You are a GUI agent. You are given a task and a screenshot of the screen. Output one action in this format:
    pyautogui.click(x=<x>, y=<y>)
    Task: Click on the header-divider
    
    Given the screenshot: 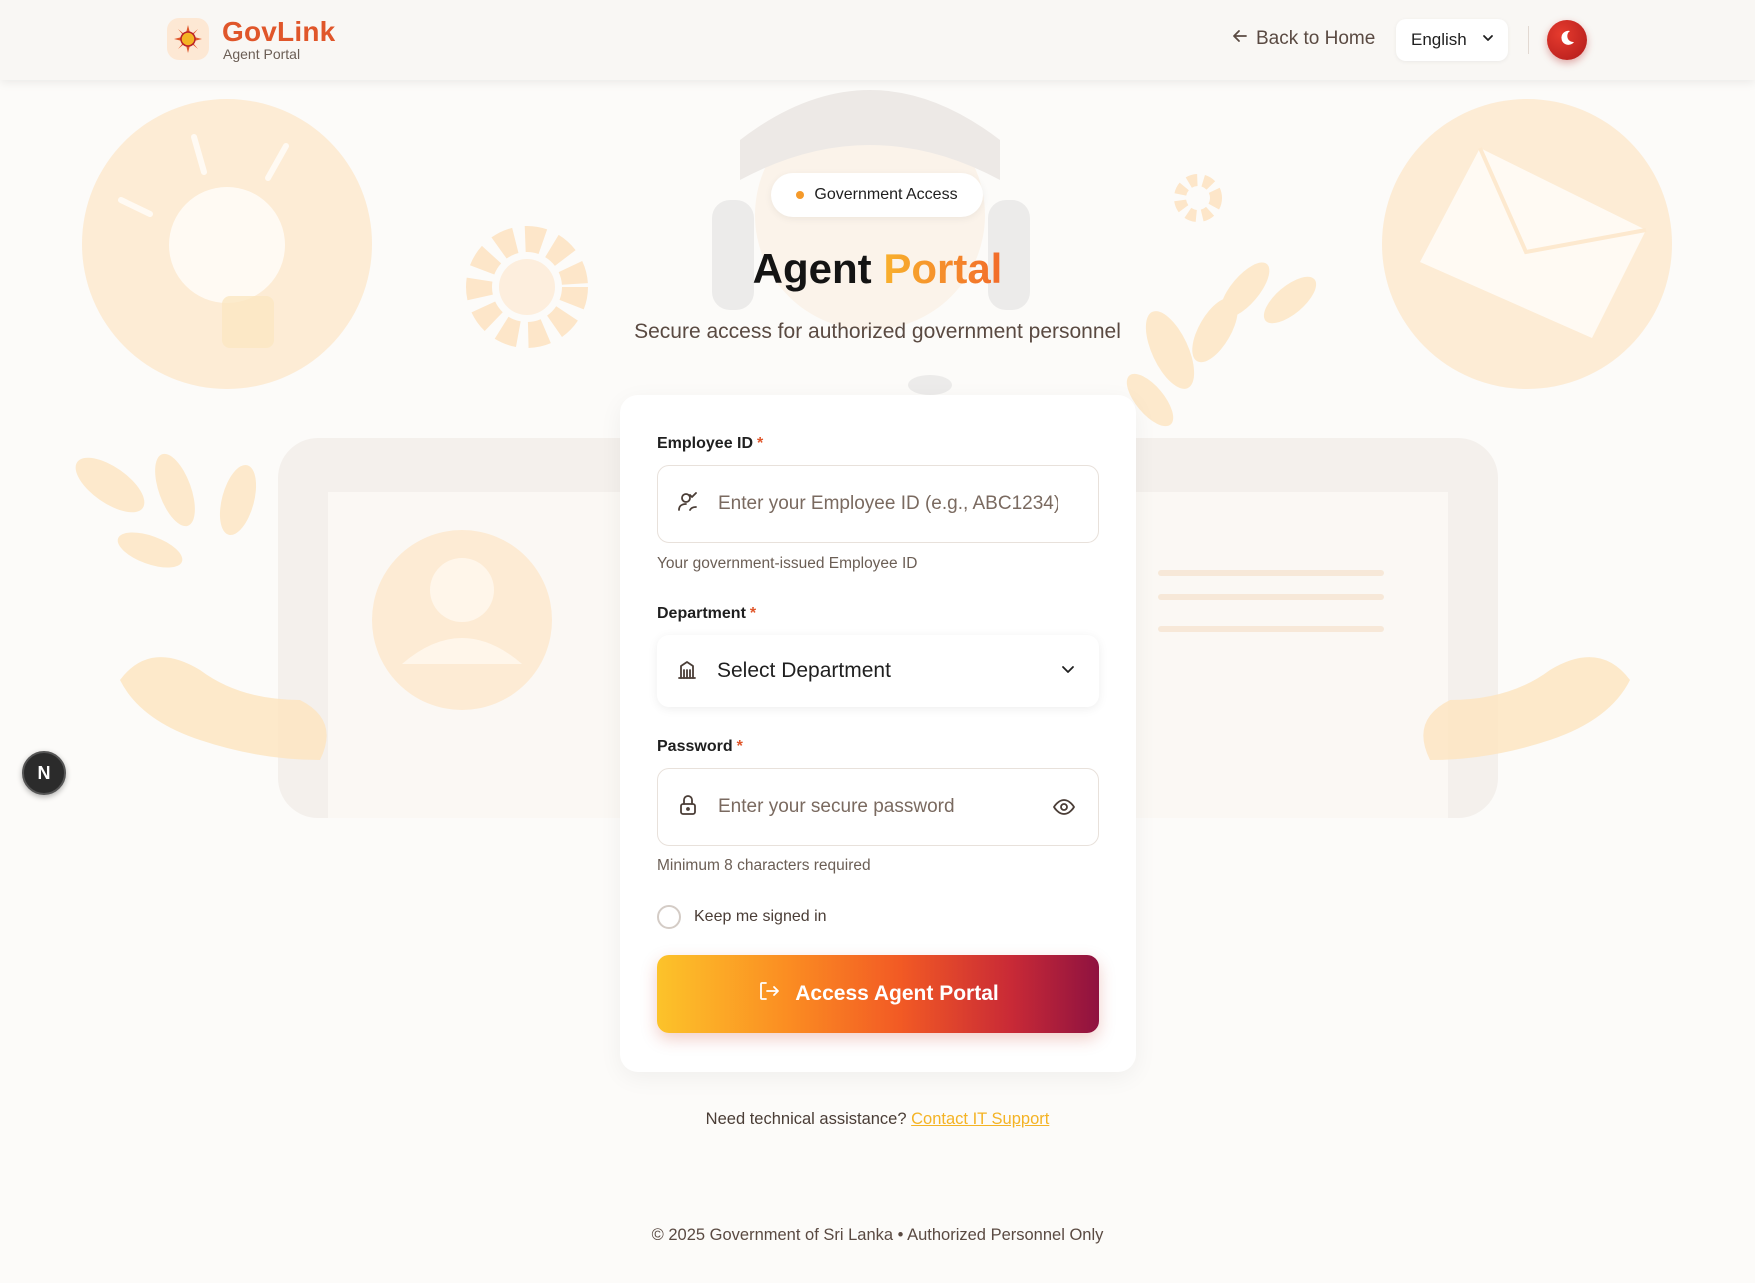 What is the action you would take?
    pyautogui.click(x=1528, y=40)
    